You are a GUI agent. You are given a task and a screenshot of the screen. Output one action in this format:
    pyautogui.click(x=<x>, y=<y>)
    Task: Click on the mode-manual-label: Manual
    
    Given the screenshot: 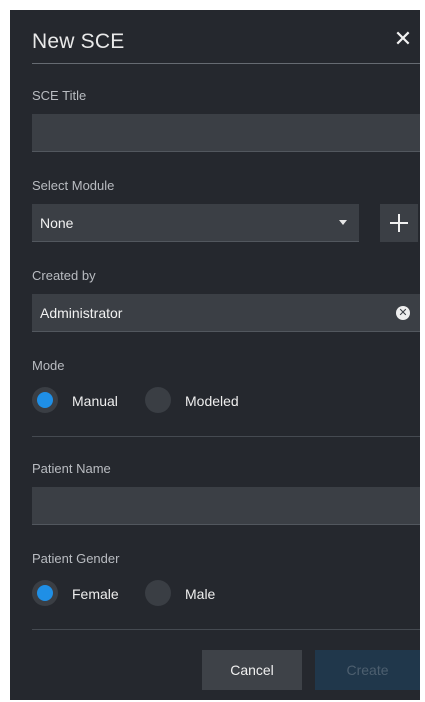 What is the action you would take?
    pyautogui.click(x=95, y=401)
    